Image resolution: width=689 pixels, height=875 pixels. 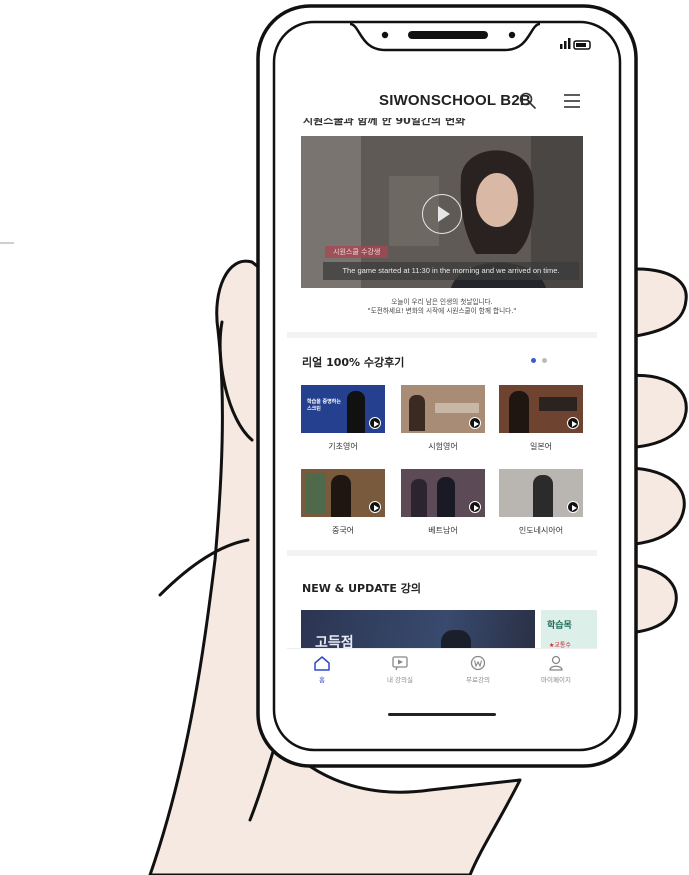 What do you see at coordinates (569, 631) in the screenshot?
I see `new-lecture-card: 학습목 ★교통수` at bounding box center [569, 631].